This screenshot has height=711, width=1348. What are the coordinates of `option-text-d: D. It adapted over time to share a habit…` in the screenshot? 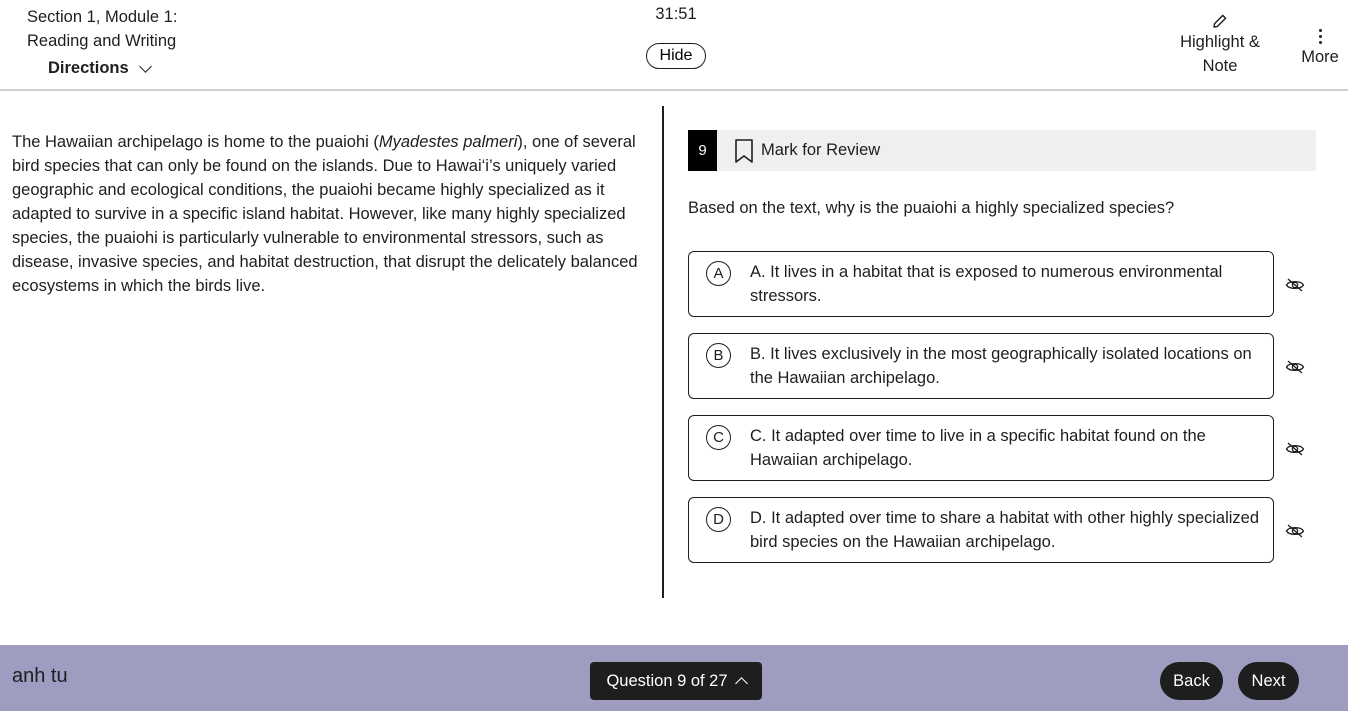 It's located at (1005, 530).